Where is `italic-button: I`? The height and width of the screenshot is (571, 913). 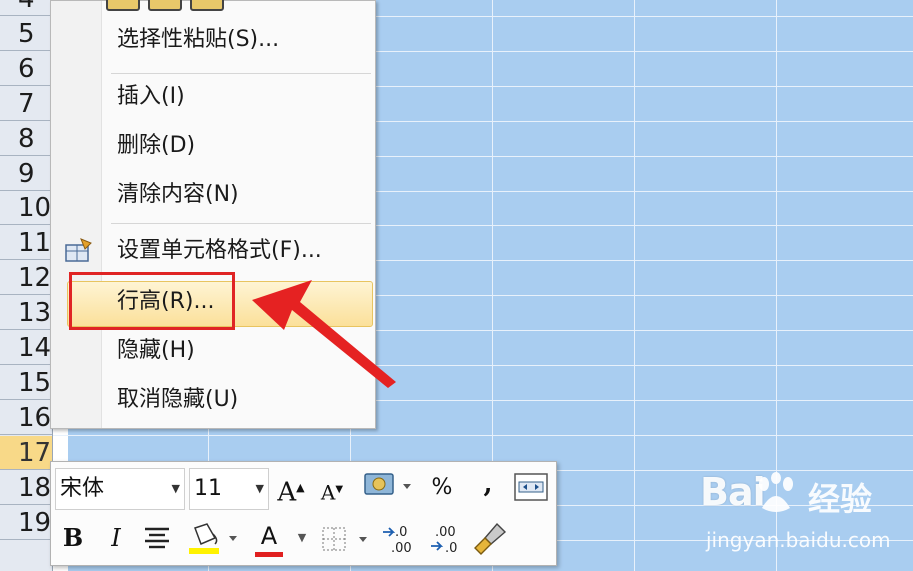 italic-button: I is located at coordinates (116, 538).